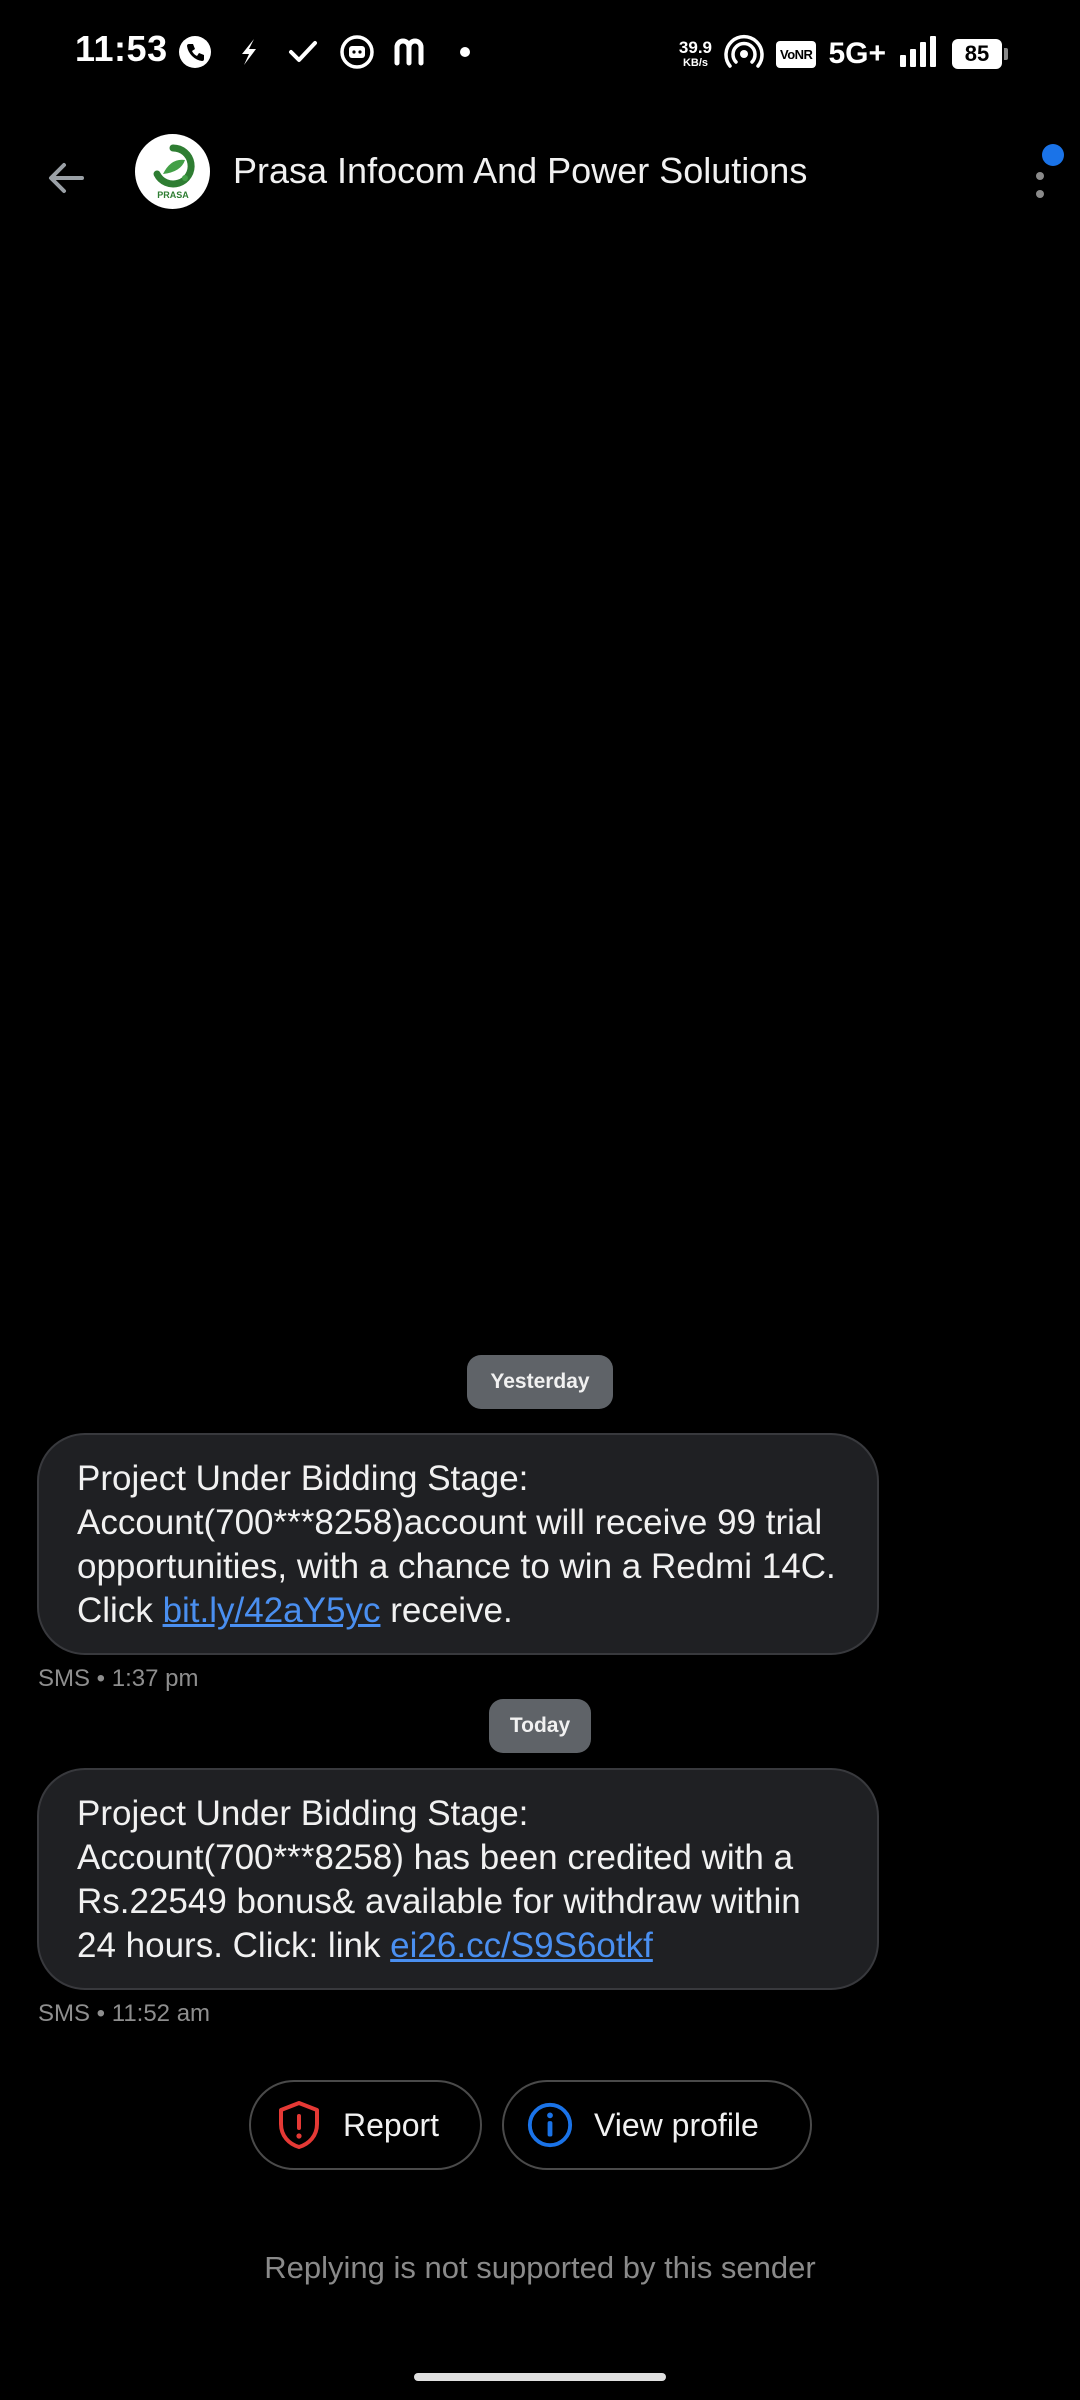  Describe the element at coordinates (173, 195) in the screenshot. I see `svg-text: PRASA` at that location.